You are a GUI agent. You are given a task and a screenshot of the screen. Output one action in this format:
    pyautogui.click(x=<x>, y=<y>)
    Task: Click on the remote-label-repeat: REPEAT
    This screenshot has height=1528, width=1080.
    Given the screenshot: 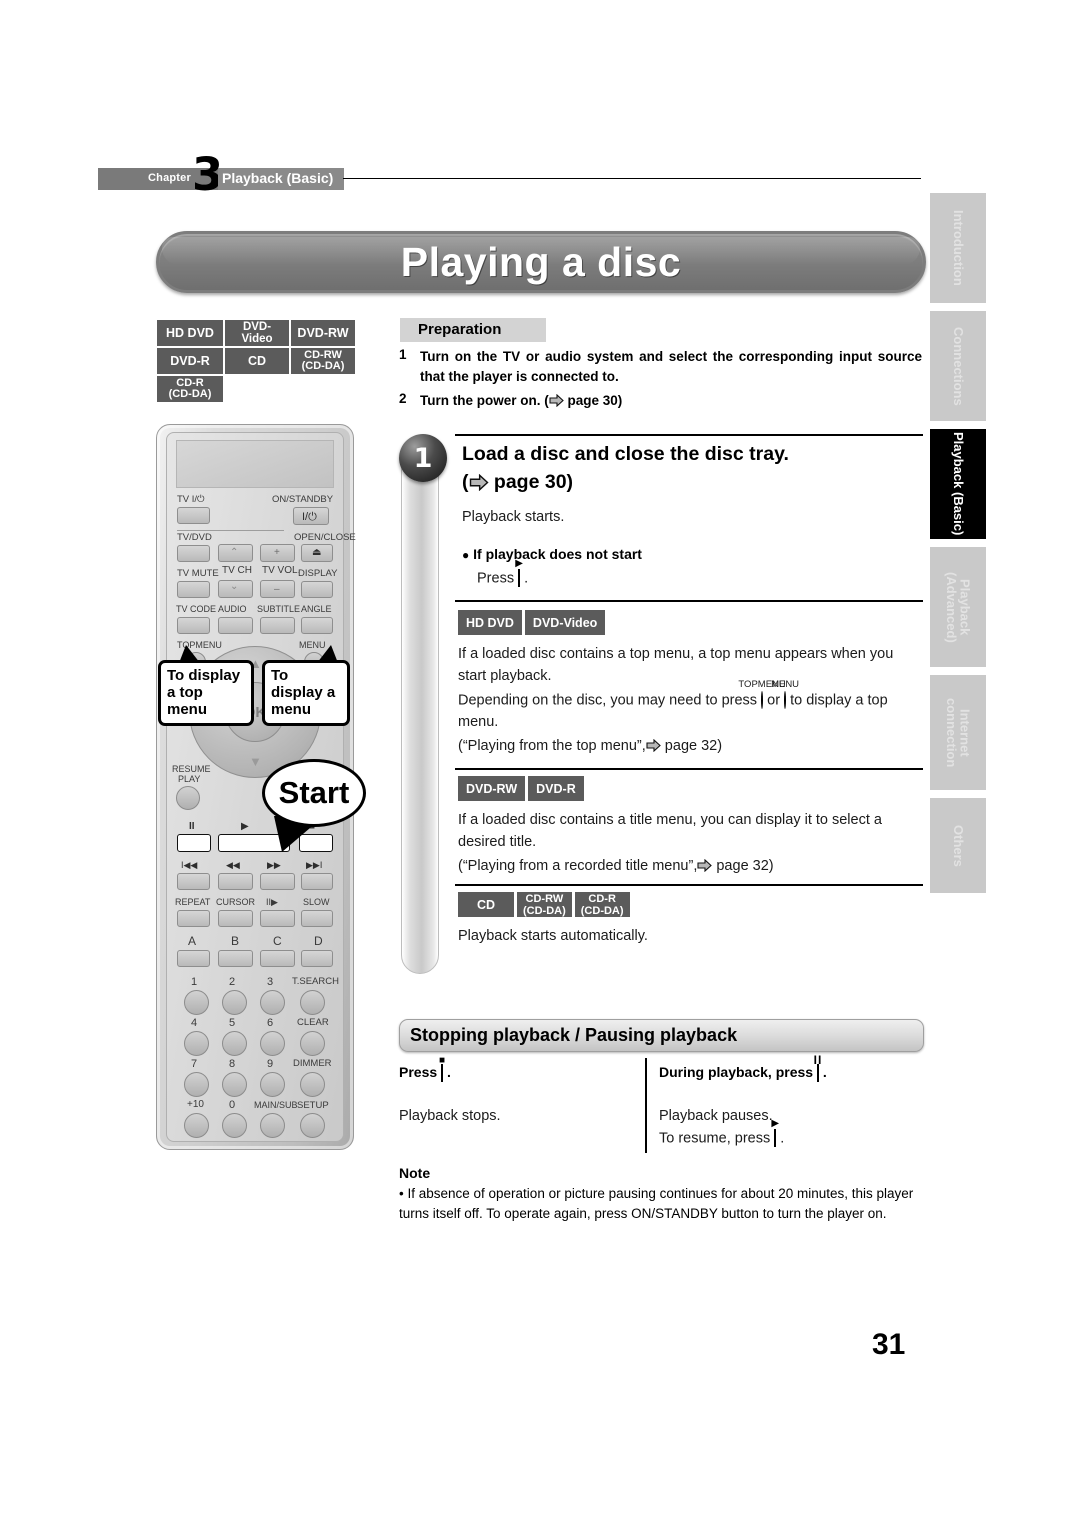 What is the action you would take?
    pyautogui.click(x=193, y=902)
    